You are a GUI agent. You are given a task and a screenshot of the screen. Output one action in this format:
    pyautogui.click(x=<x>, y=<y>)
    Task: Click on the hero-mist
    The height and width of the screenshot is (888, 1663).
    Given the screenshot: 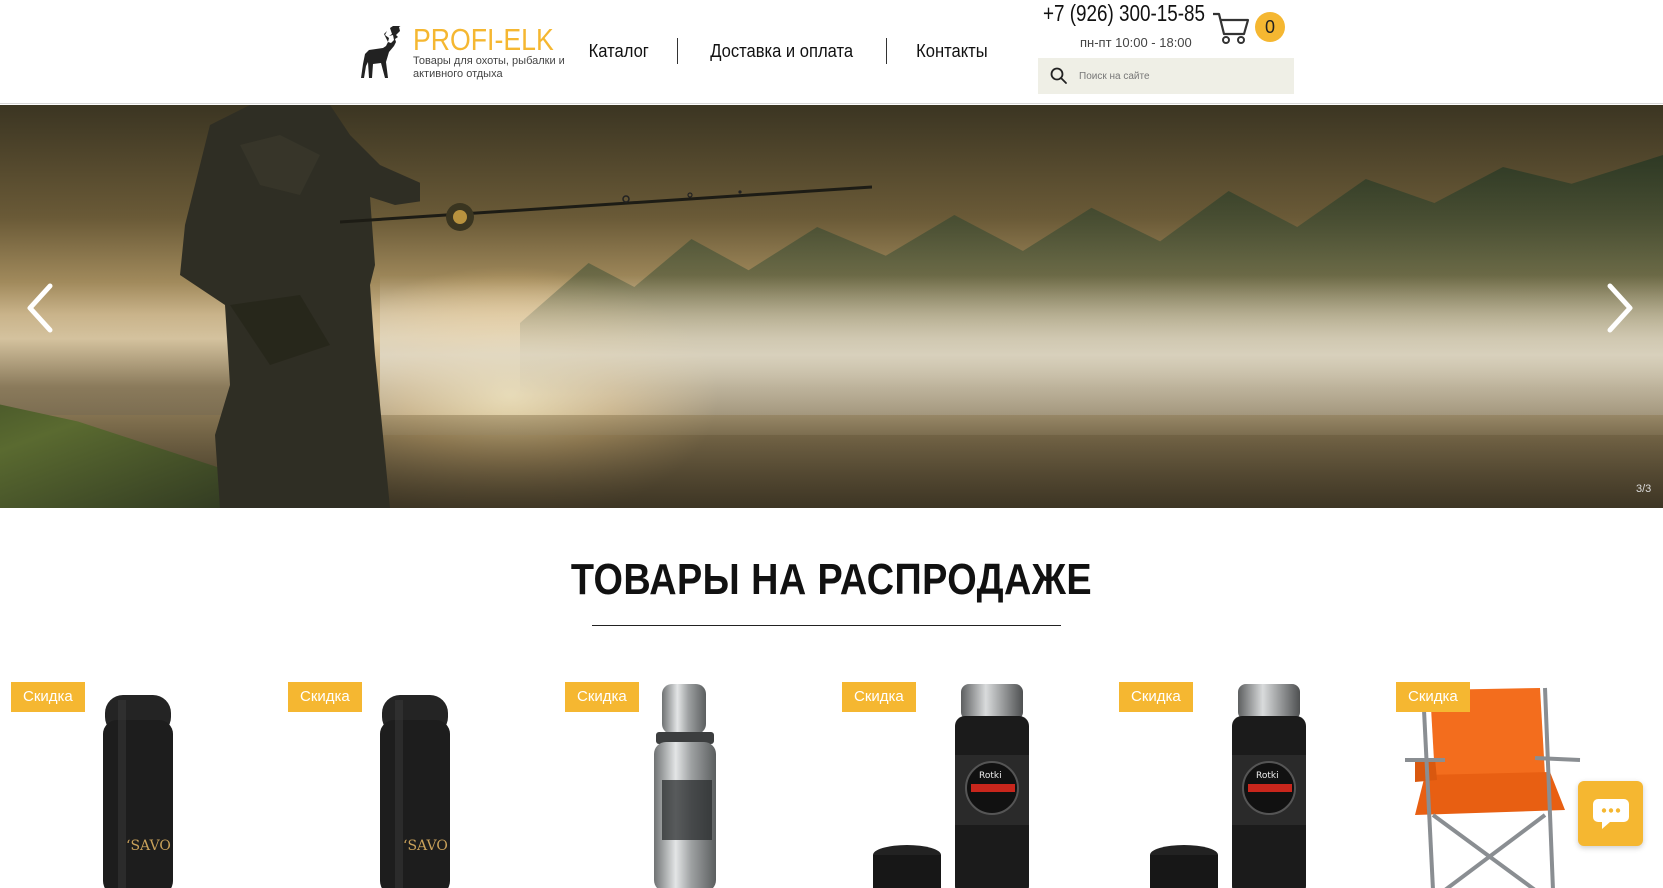 What is the action you would take?
    pyautogui.click(x=1021, y=355)
    